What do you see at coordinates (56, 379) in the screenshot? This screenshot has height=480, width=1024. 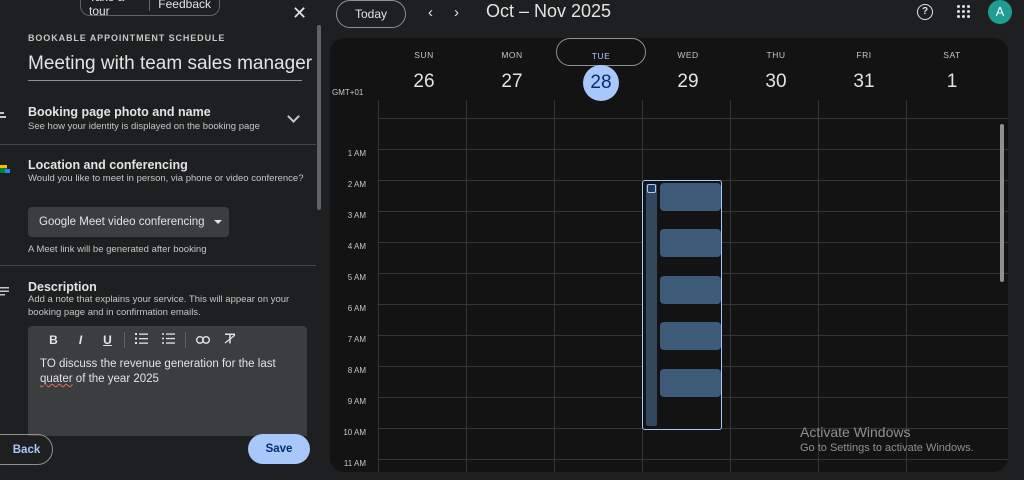 I see `misspelled-word: quater` at bounding box center [56, 379].